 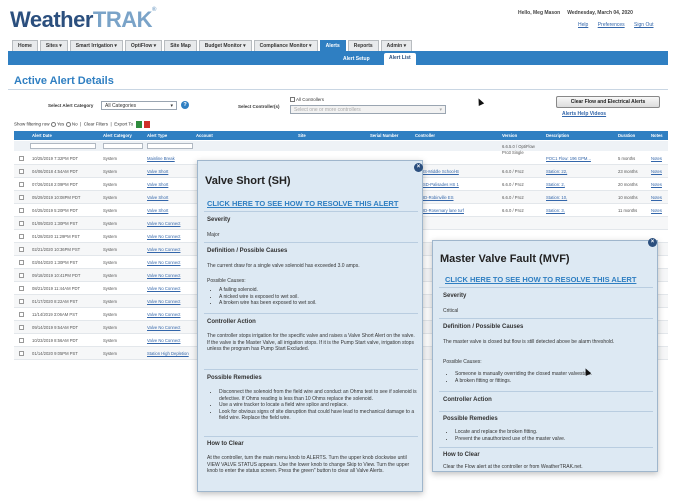 What do you see at coordinates (396, 45) in the screenshot?
I see `tab-admin: Admin ▾` at bounding box center [396, 45].